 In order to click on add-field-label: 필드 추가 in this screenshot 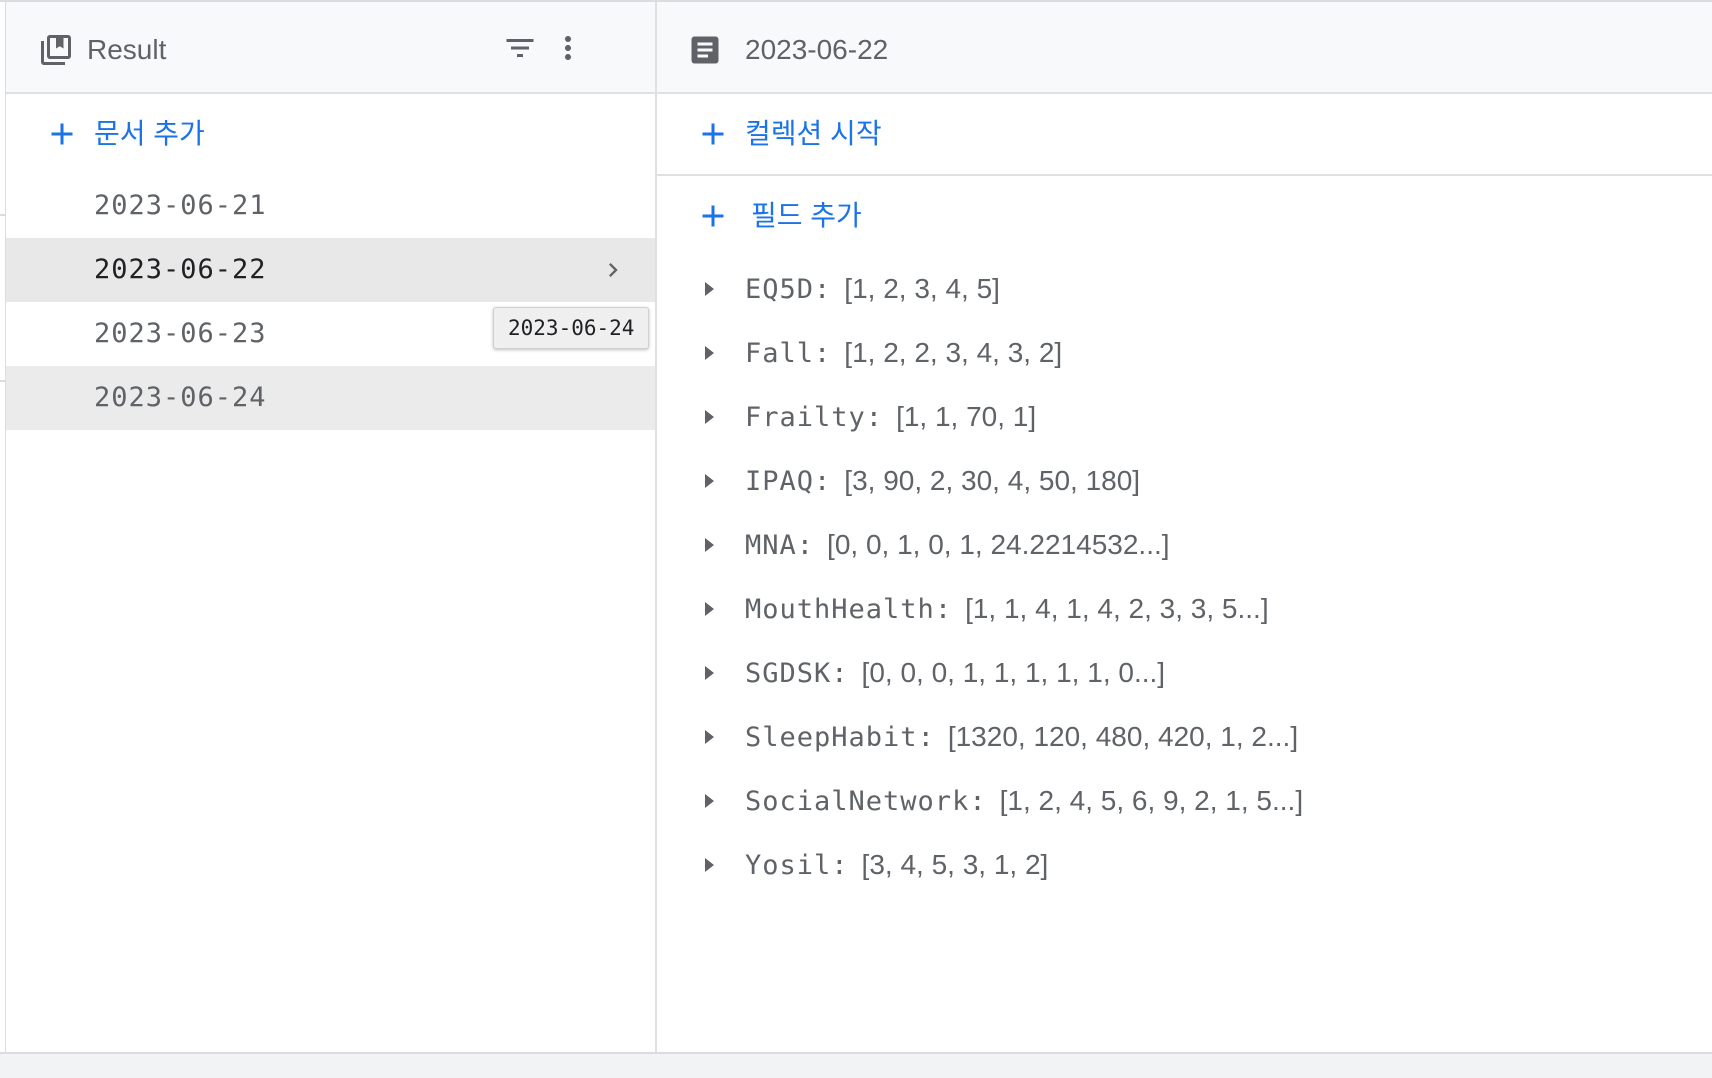, I will do `click(806, 215)`.